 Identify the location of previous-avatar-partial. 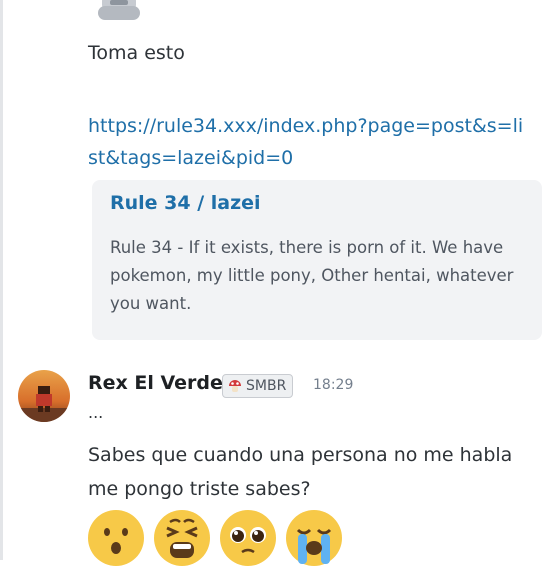
(119, 10).